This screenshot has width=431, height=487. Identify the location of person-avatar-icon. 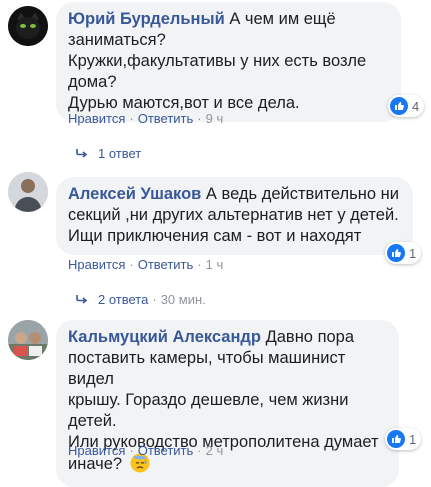
(28, 192).